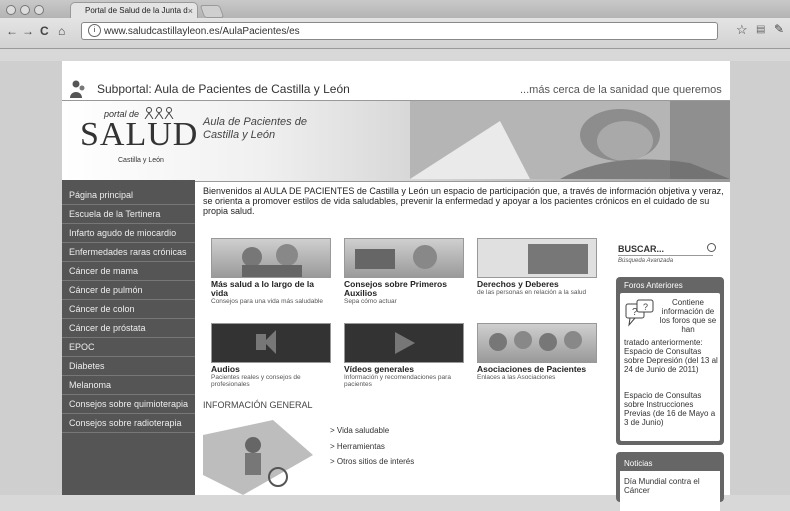 Image resolution: width=790 pixels, height=511 pixels. I want to click on sidebar-item-escuela: Escuela de la Tertinera, so click(128, 214).